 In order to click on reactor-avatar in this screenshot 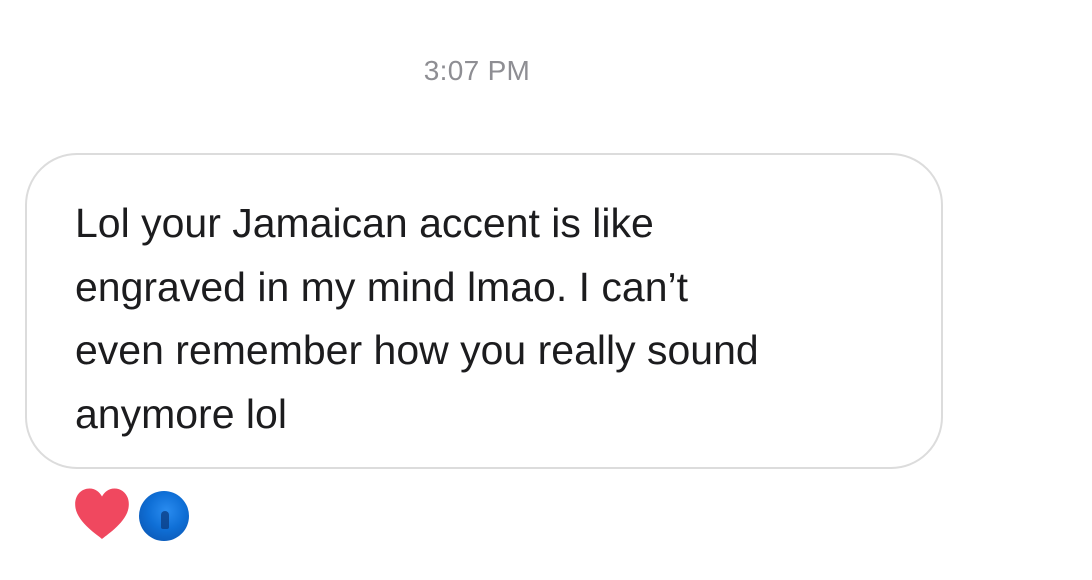, I will do `click(164, 516)`.